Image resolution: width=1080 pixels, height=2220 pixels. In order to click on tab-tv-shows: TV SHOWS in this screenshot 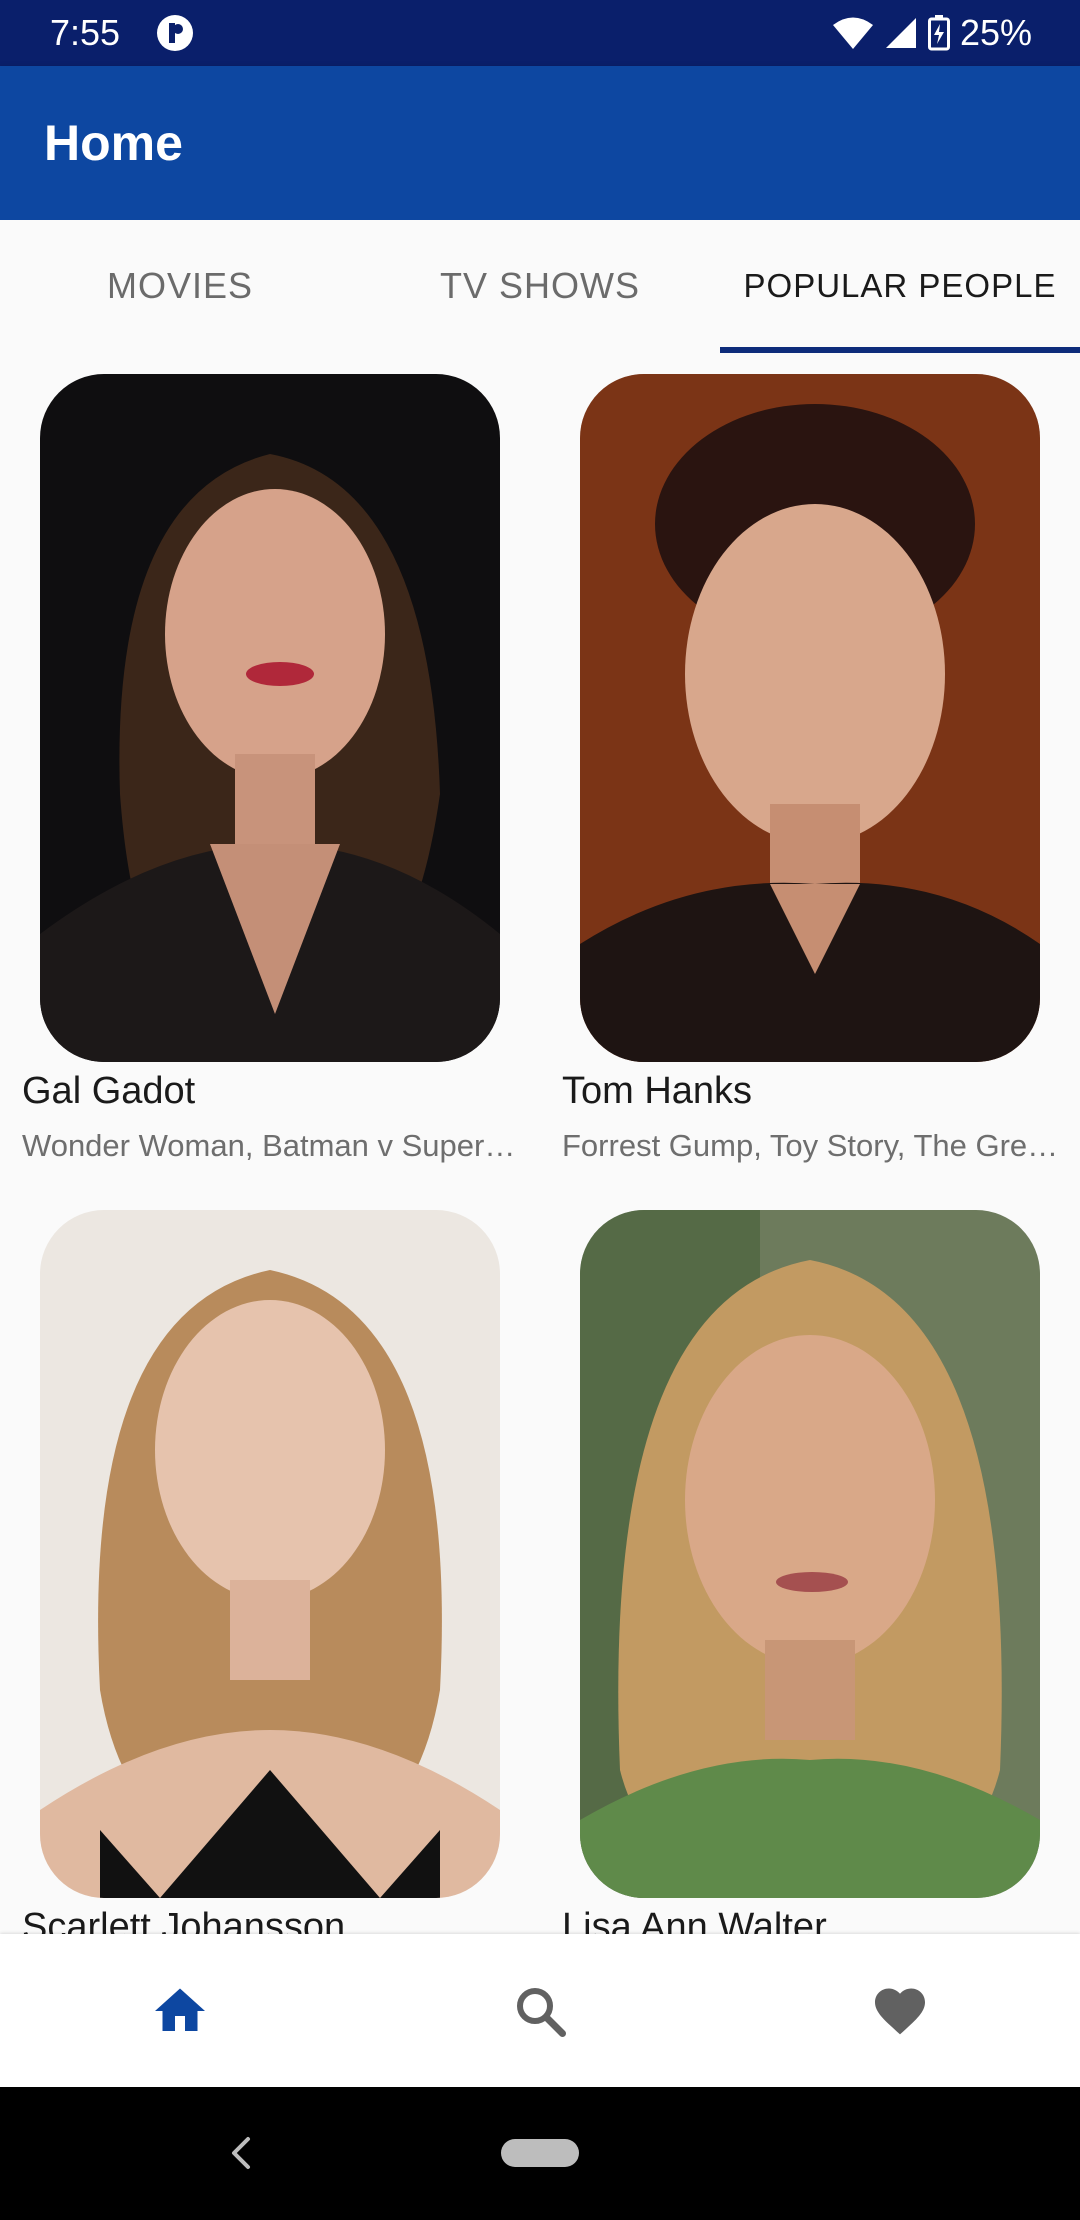, I will do `click(540, 286)`.